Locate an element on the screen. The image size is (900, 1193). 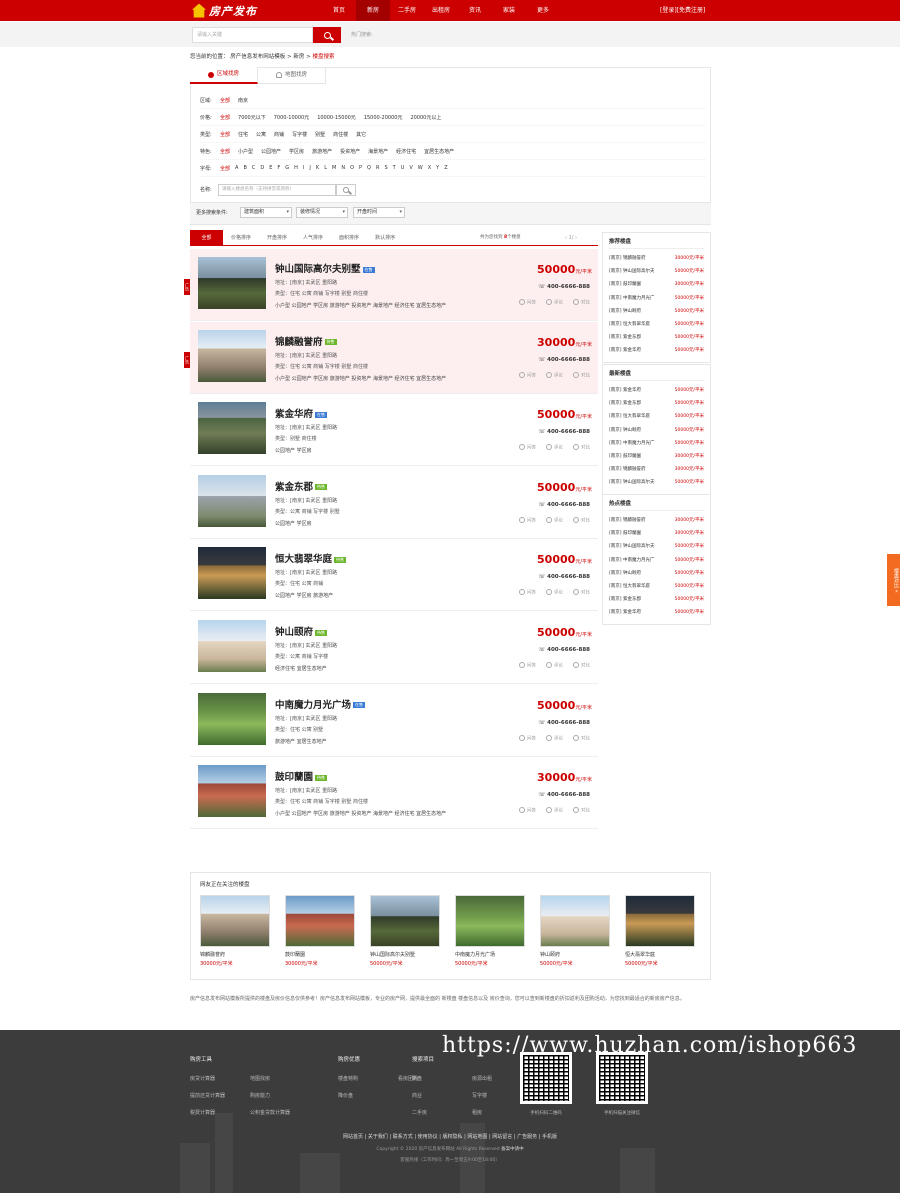
filter-option: N is located at coordinates (343, 168).